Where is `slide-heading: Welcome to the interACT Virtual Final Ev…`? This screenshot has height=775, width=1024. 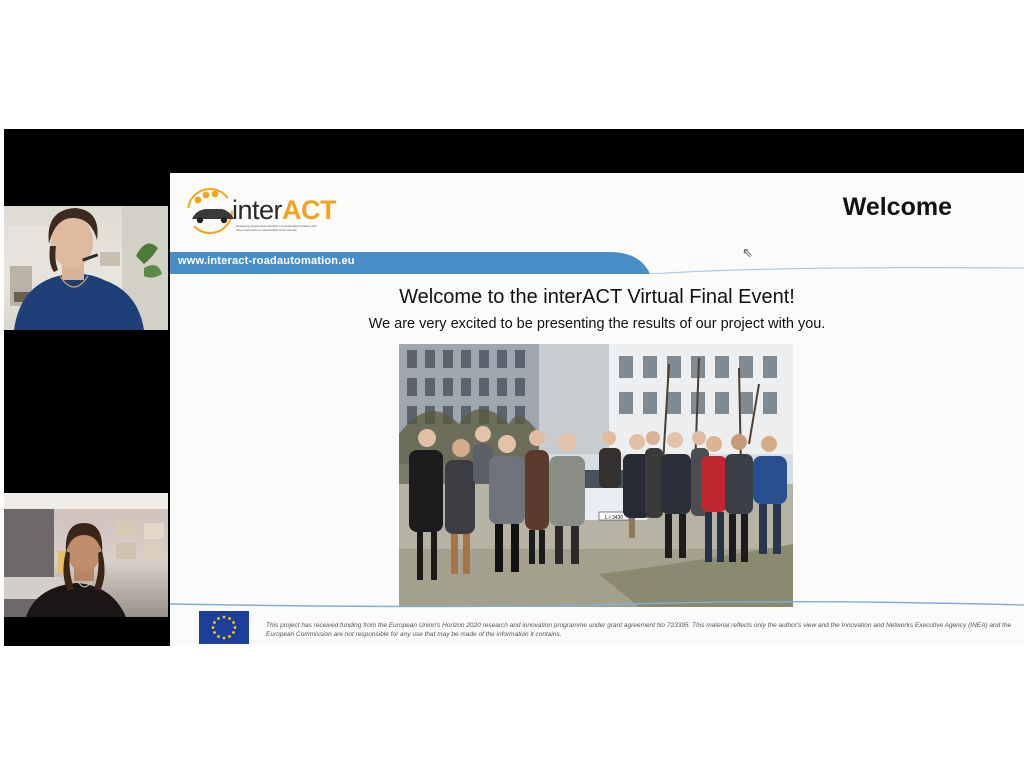
slide-heading: Welcome to the interACT Virtual Final Ev… is located at coordinates (597, 297).